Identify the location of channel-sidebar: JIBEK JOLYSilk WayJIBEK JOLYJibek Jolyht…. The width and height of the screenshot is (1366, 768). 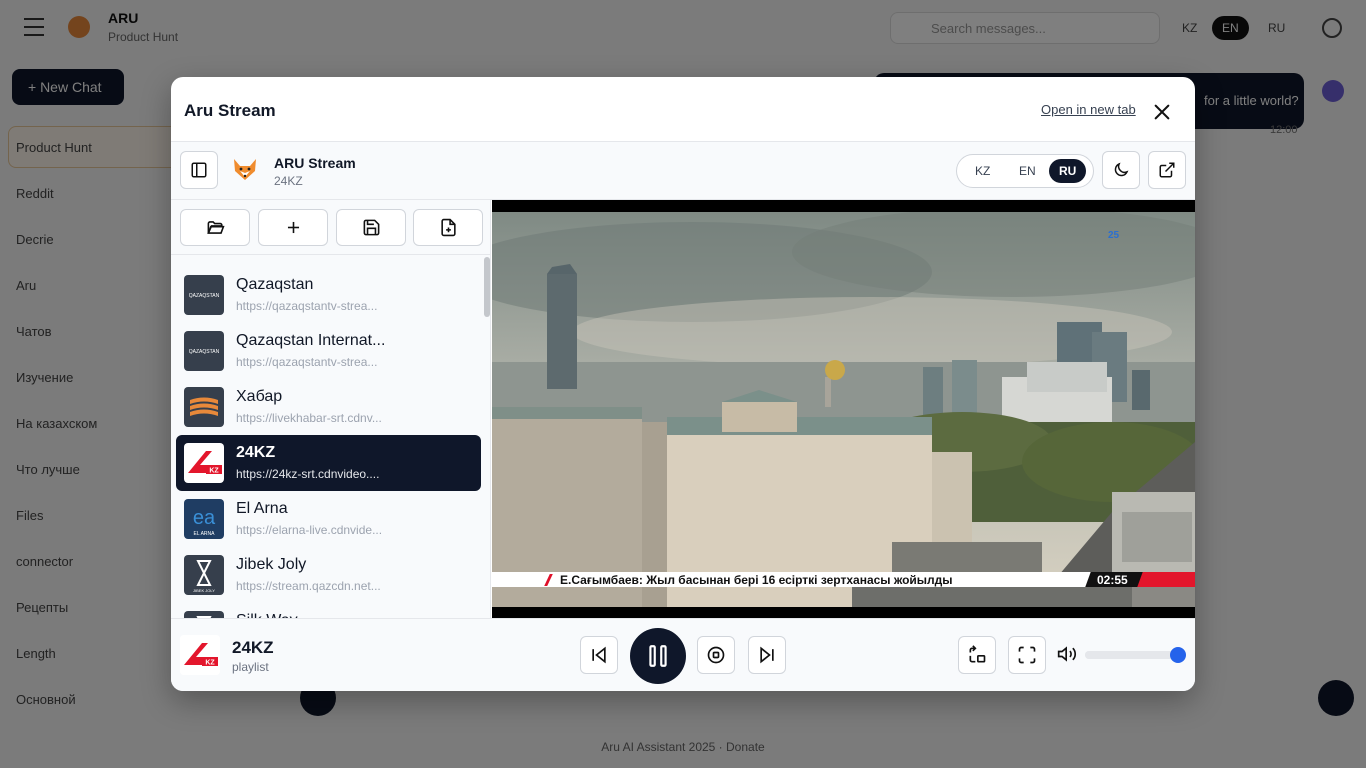
(331, 409).